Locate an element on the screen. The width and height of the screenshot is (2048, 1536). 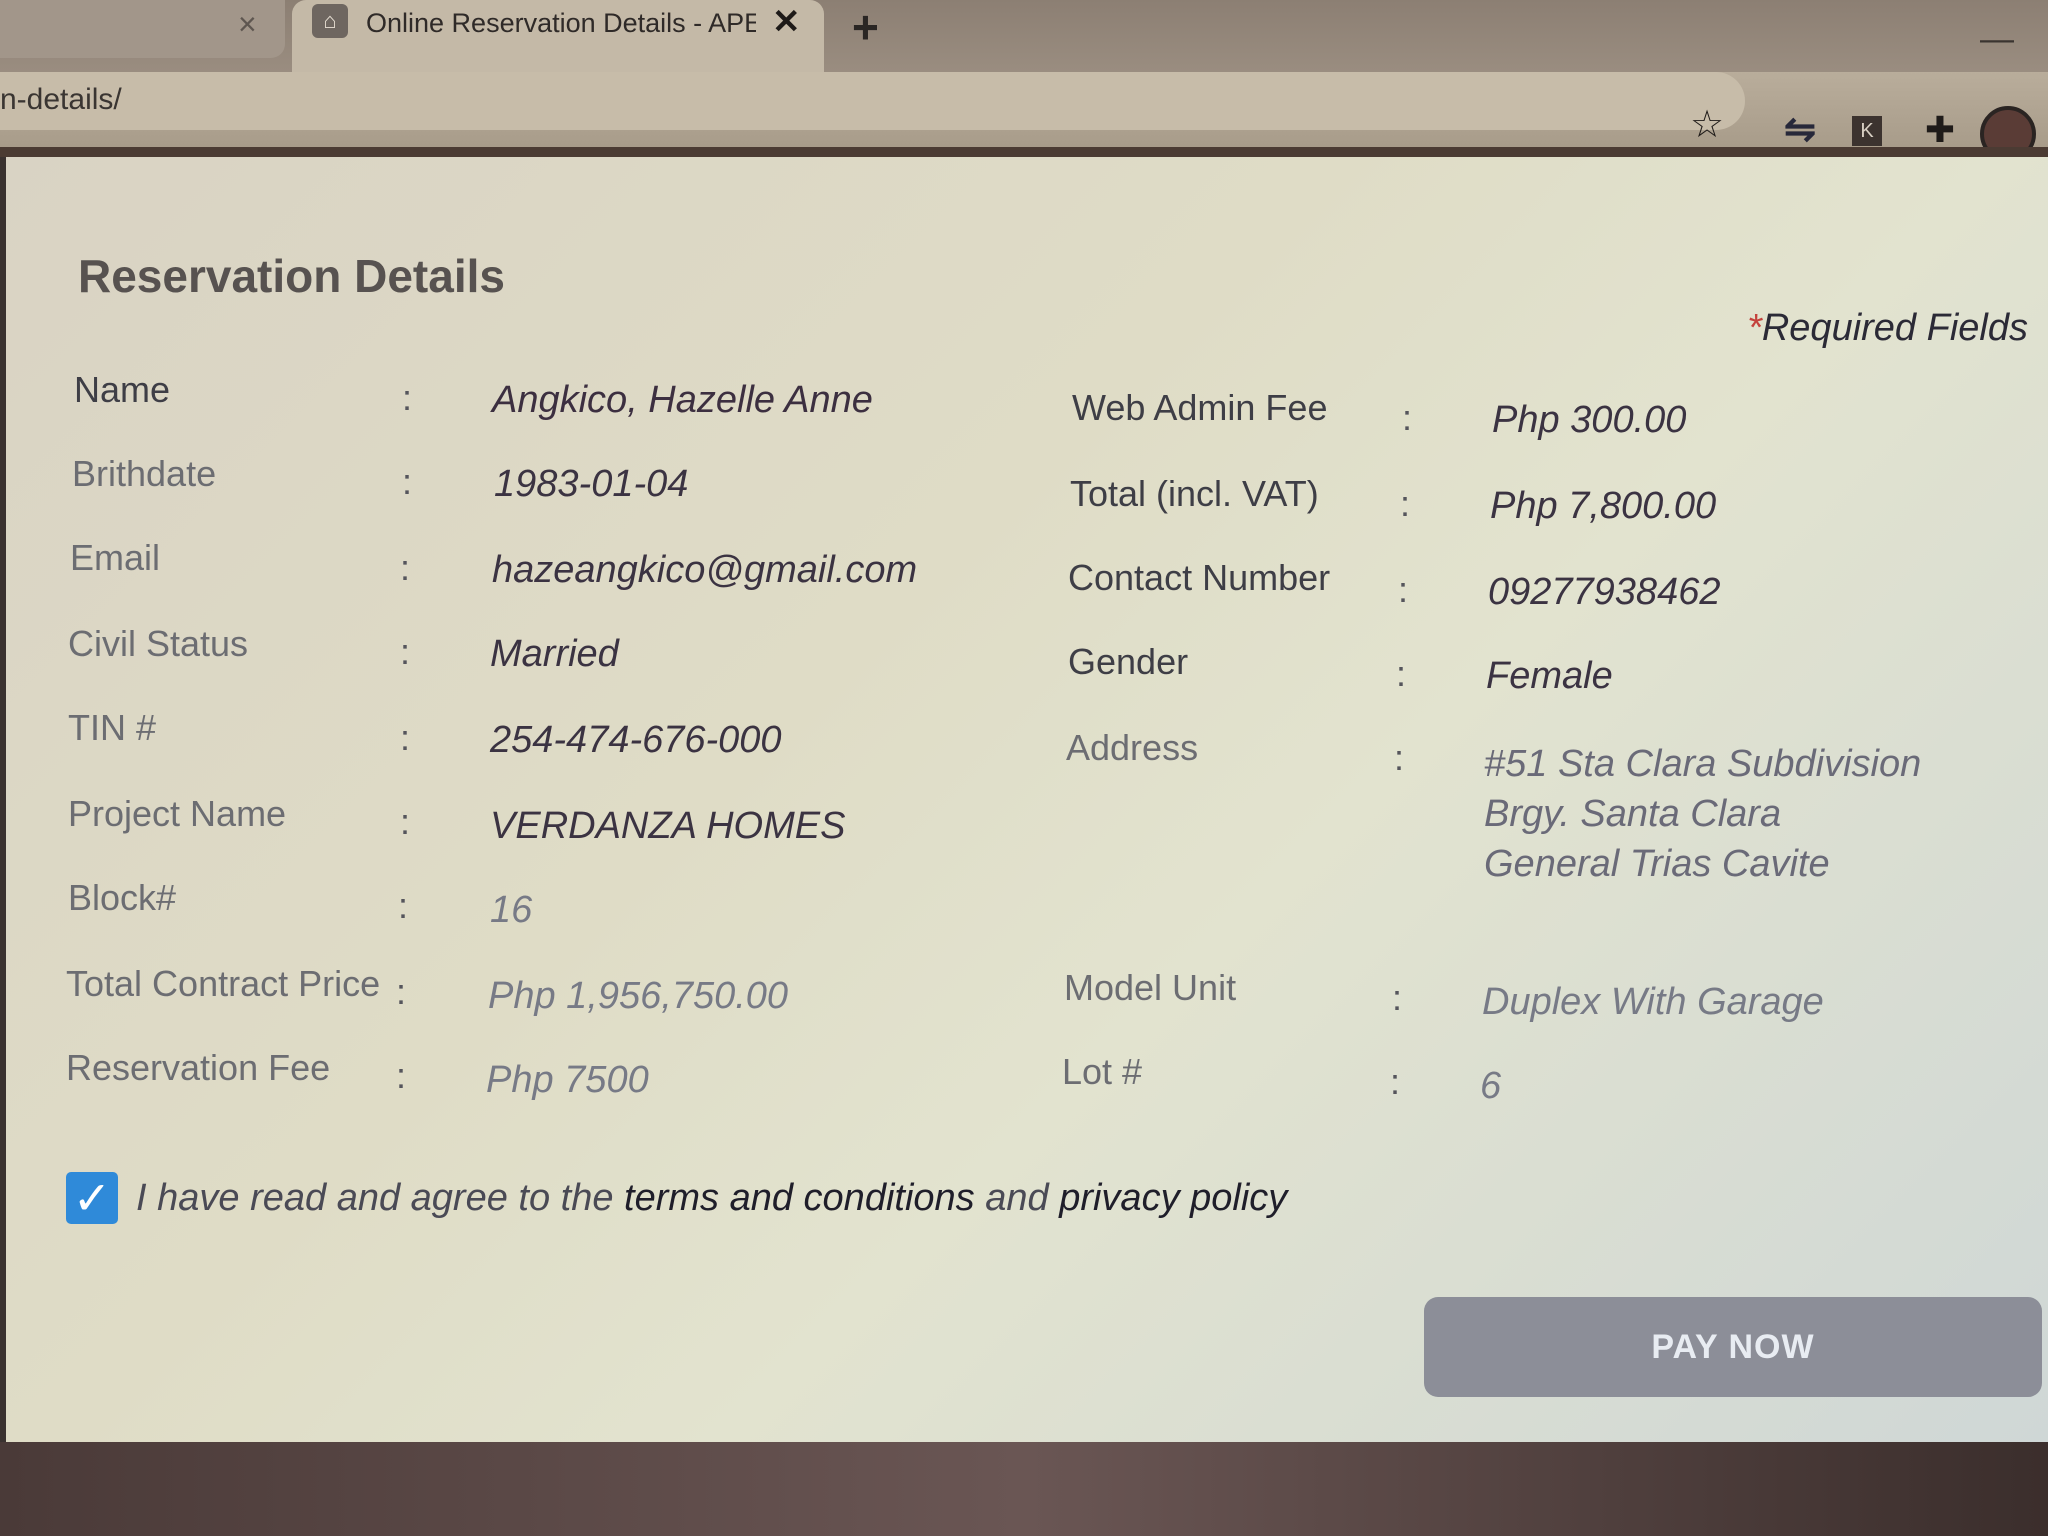
field-value-tin: 254-474-676-000 is located at coordinates (636, 740).